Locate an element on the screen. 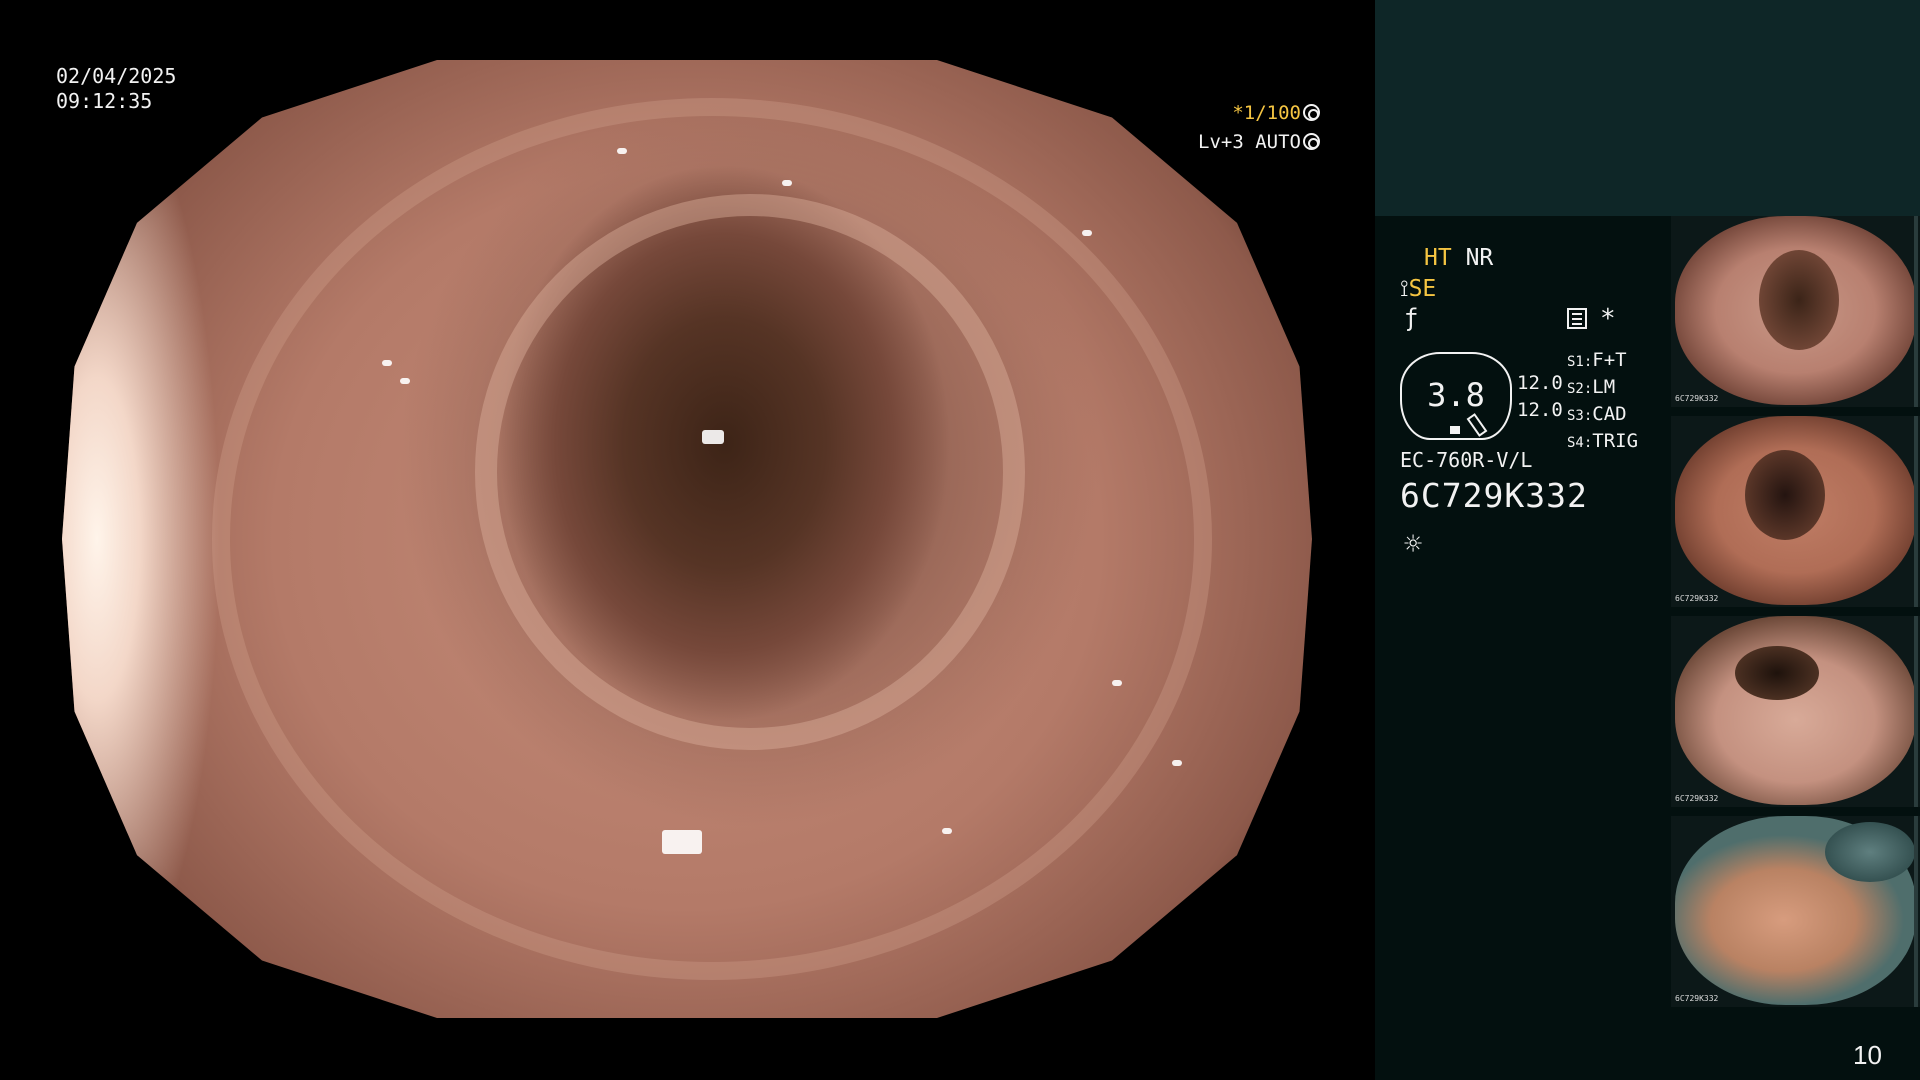 The image size is (1920, 1080). light-glare is located at coordinates (149, 539).